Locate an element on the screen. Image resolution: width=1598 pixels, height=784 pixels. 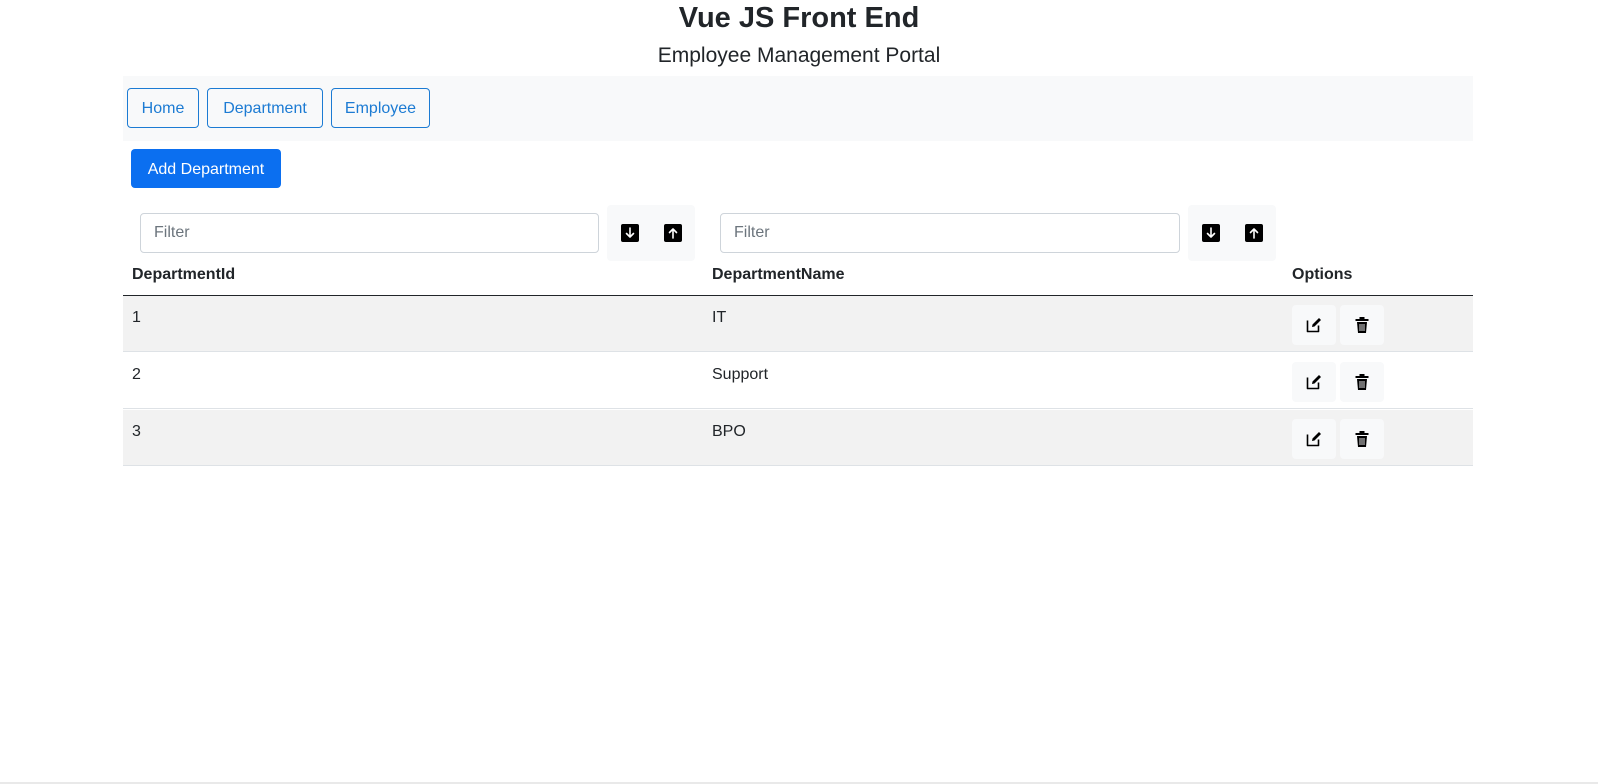
department-name-cell: IT is located at coordinates (719, 317).